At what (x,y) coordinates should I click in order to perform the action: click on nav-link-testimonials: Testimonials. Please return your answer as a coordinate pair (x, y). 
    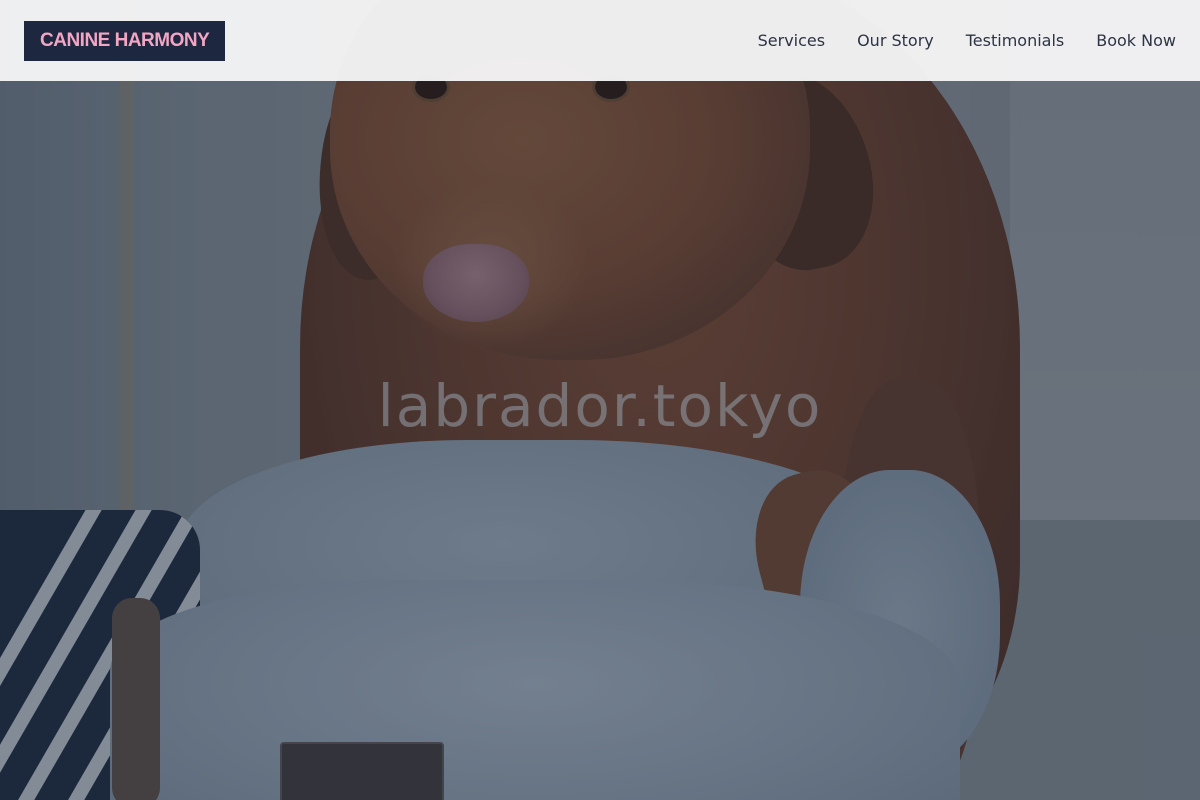
    Looking at the image, I should click on (1015, 40).